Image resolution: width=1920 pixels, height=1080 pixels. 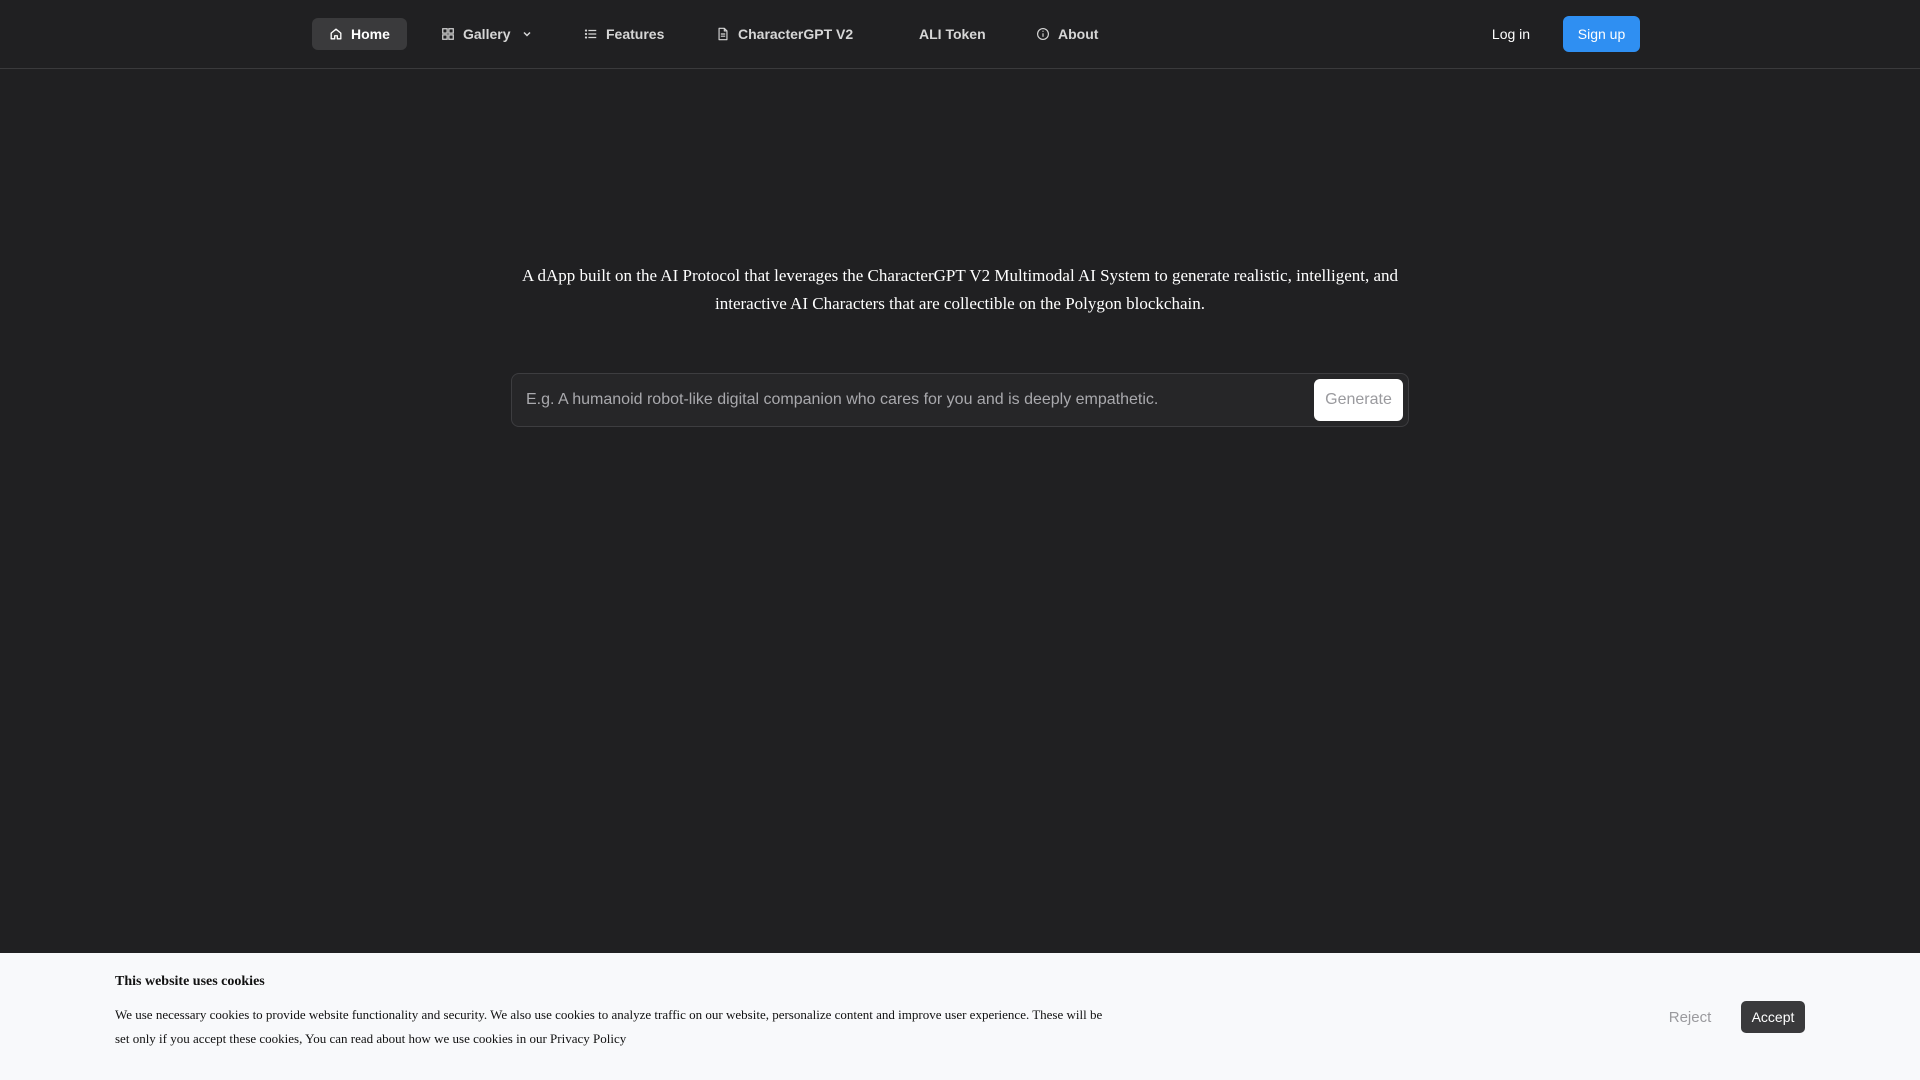 I want to click on nav-item-charactergpt-v2: CharacterGPT V2, so click(x=784, y=34).